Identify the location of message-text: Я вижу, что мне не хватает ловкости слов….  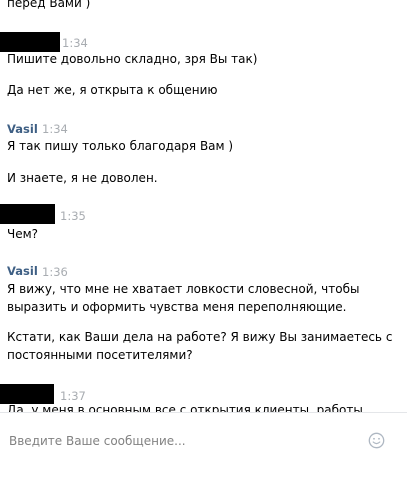
(183, 289).